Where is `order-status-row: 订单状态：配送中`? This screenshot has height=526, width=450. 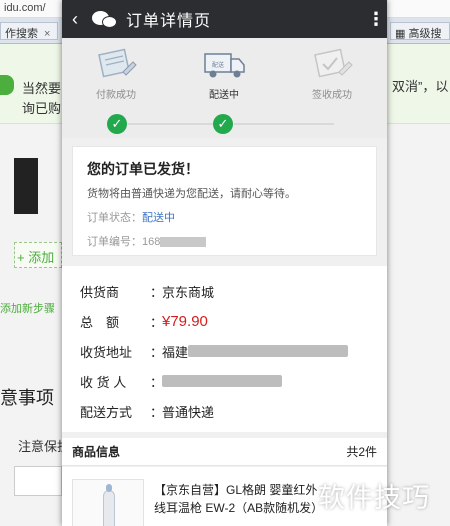 order-status-row: 订单状态：配送中 is located at coordinates (224, 217).